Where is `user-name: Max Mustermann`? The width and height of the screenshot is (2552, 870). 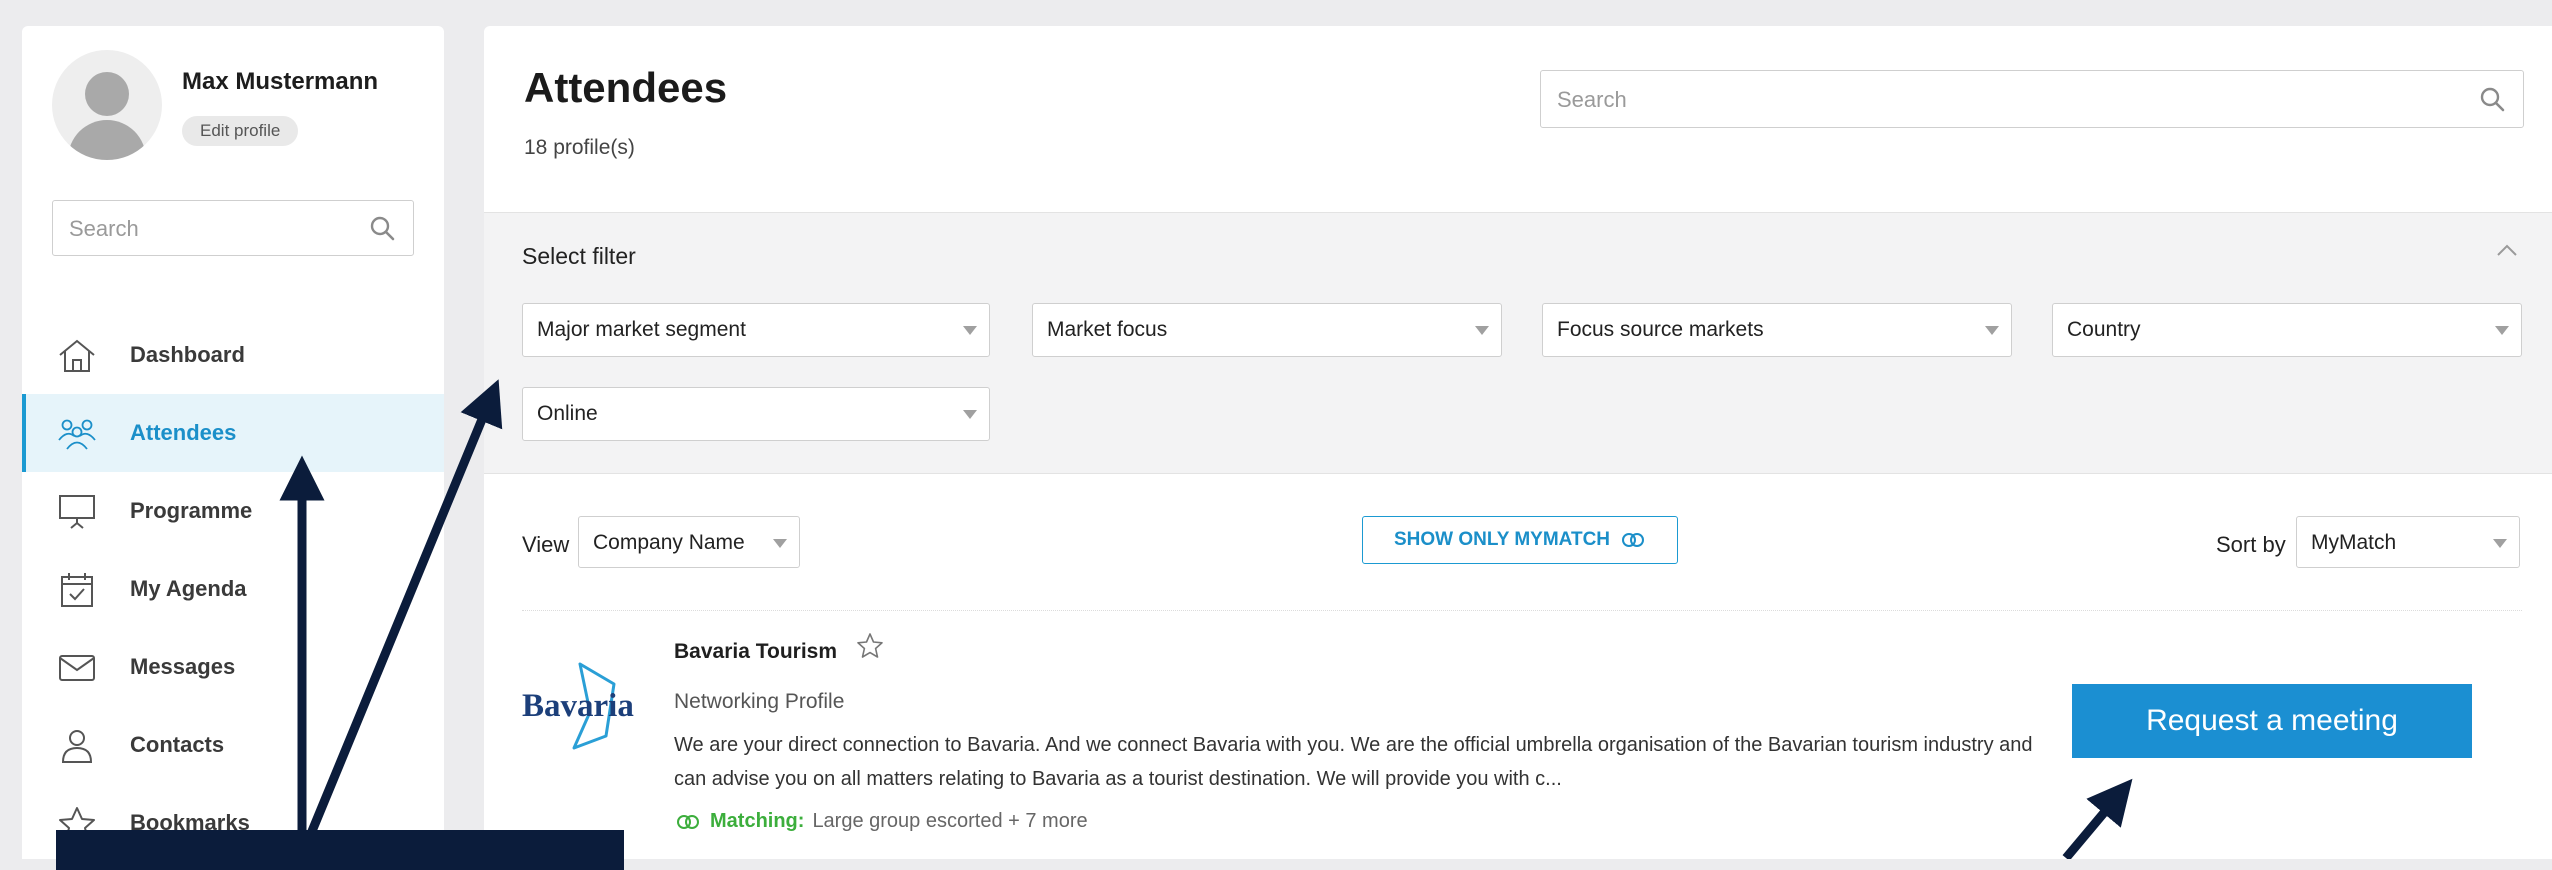 user-name: Max Mustermann is located at coordinates (280, 81).